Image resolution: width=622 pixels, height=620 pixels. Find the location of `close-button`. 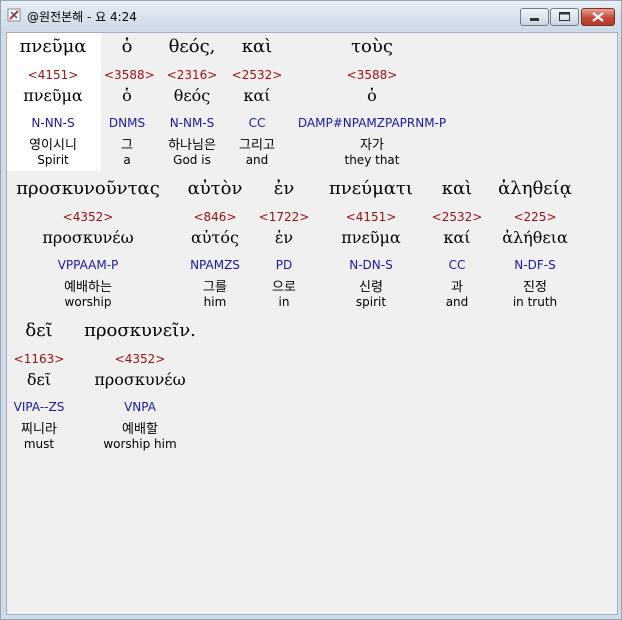

close-button is located at coordinates (598, 17).